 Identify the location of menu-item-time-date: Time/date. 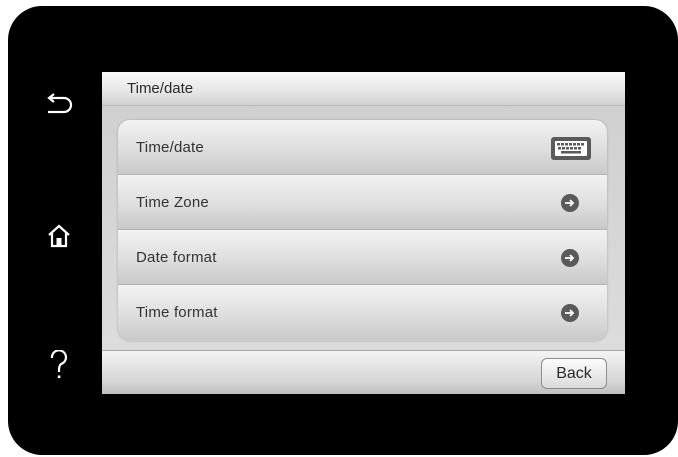
(362, 147).